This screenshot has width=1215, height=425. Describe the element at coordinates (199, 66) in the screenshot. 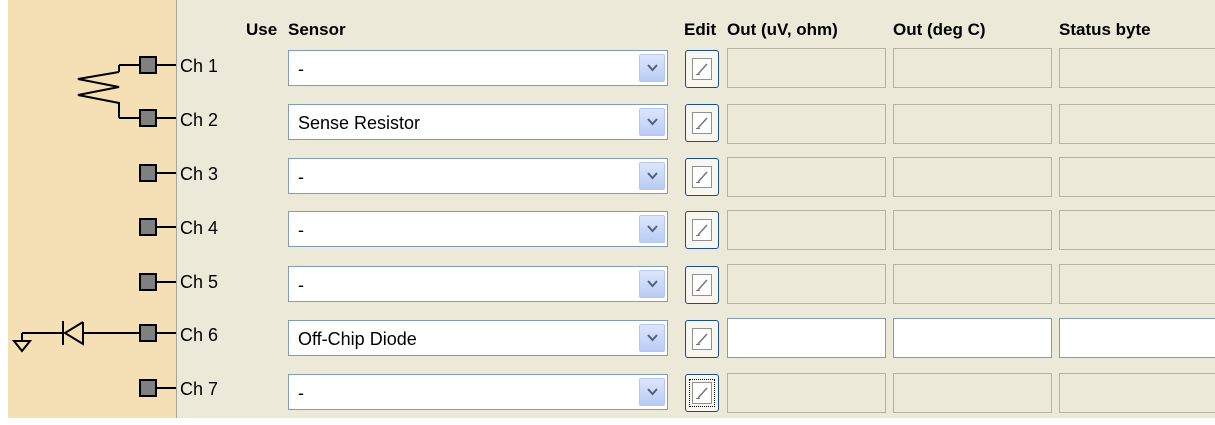

I see `channel-label: Ch 1` at that location.